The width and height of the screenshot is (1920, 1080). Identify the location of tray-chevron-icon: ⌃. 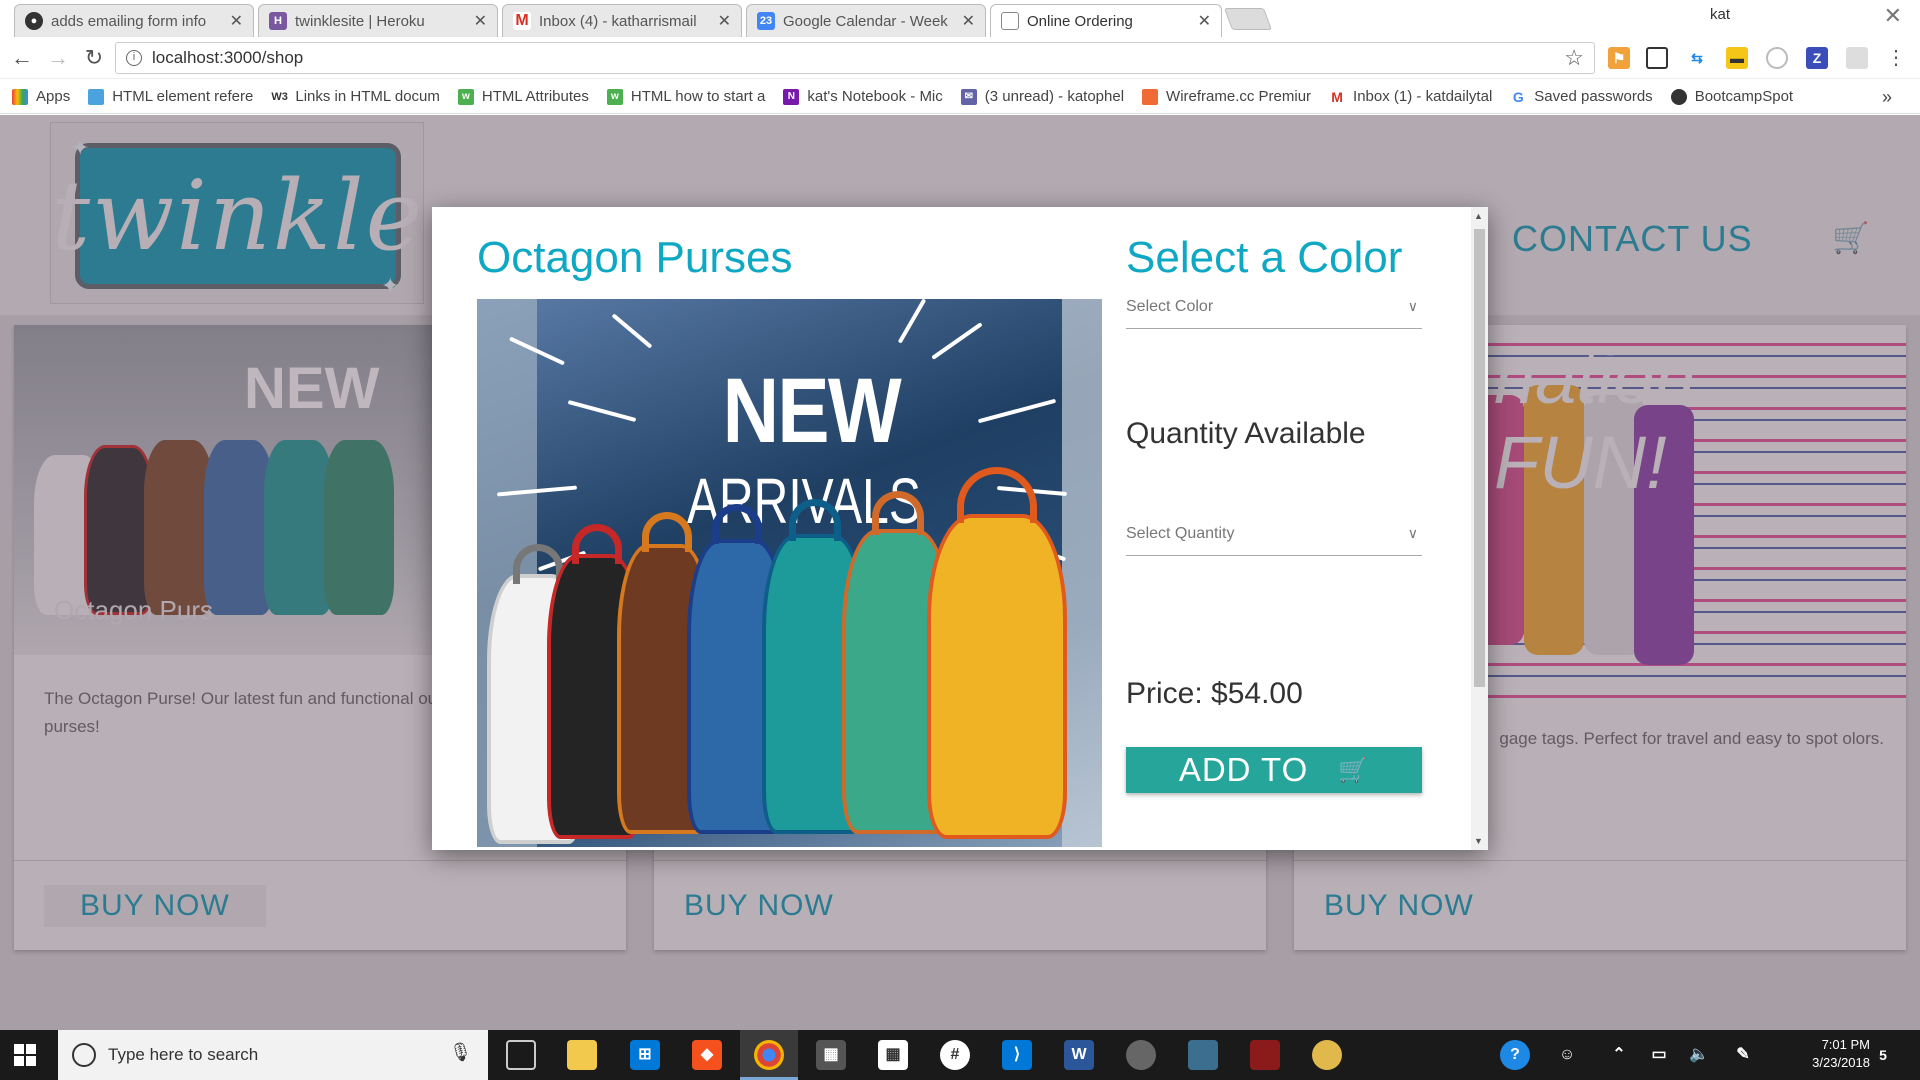
(1619, 1055).